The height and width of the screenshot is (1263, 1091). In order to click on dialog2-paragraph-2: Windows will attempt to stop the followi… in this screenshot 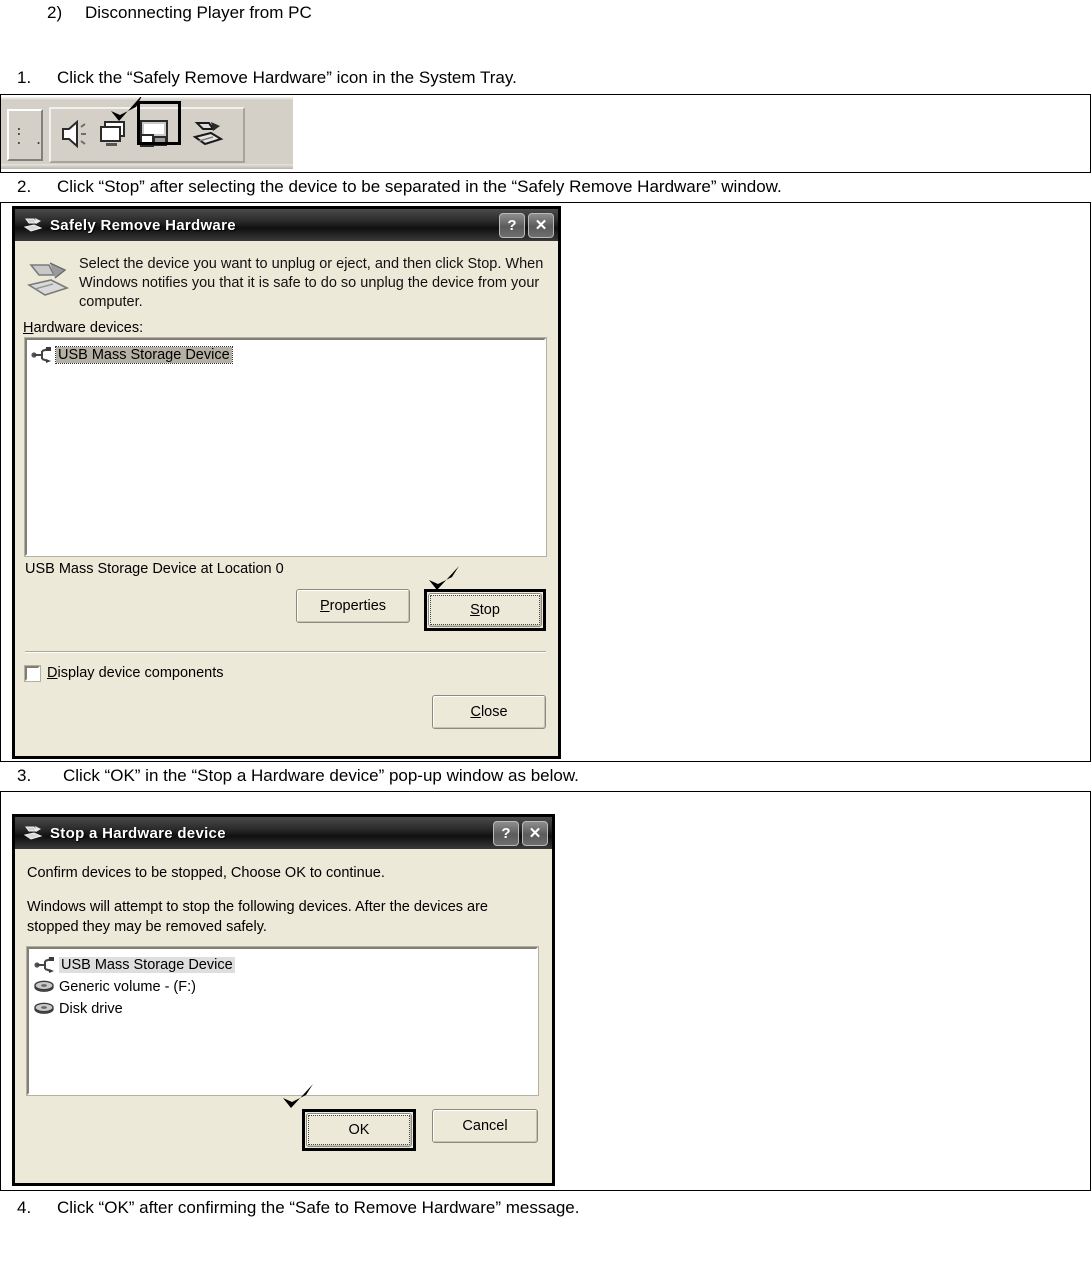, I will do `click(257, 917)`.